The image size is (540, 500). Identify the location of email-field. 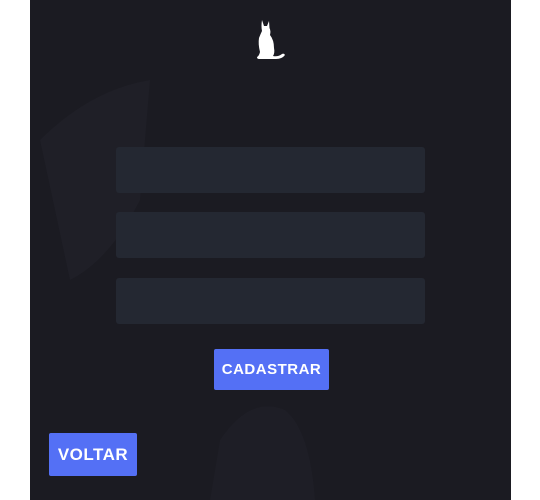
(270, 235).